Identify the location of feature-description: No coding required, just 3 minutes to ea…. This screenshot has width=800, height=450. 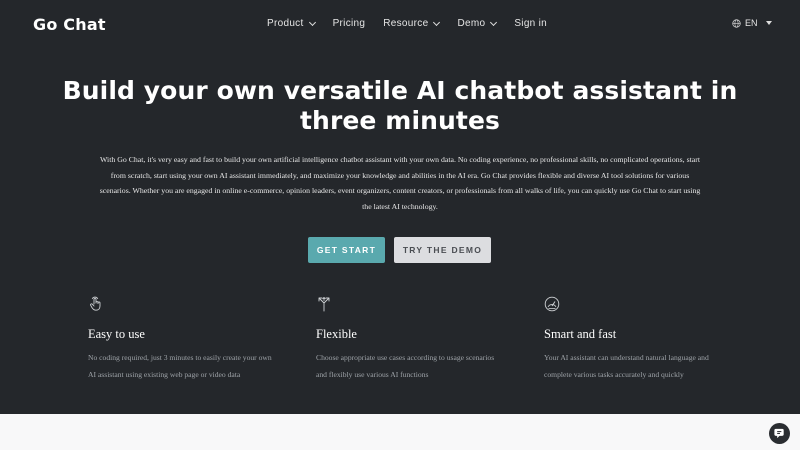
(180, 366).